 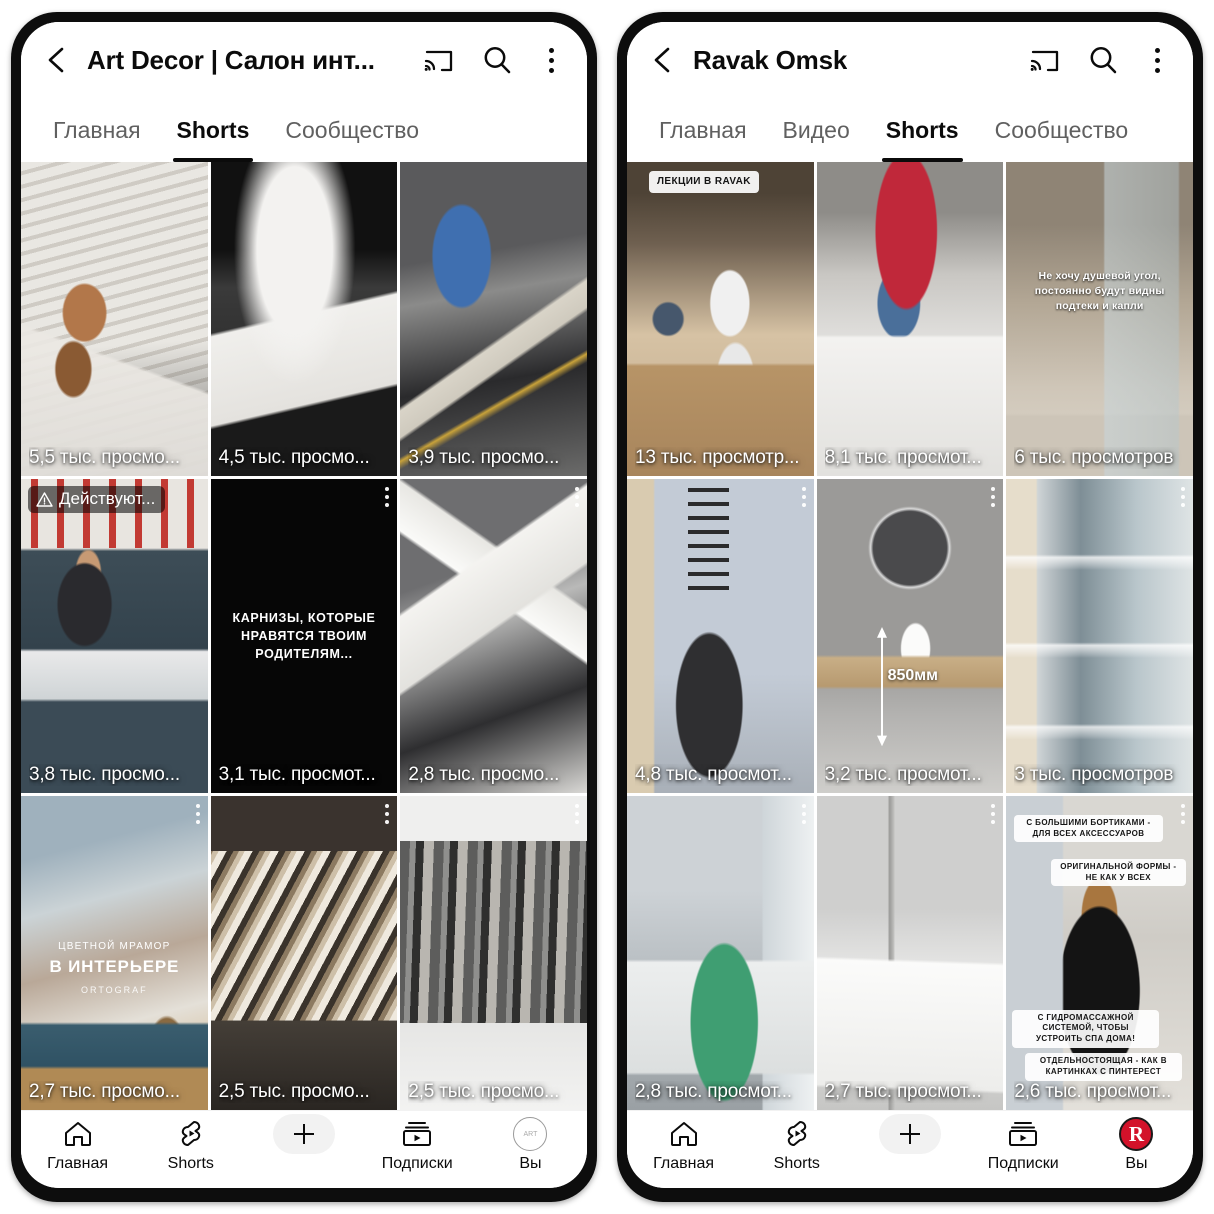 What do you see at coordinates (114, 989) in the screenshot?
I see `caption-brand: ORTOGRAF` at bounding box center [114, 989].